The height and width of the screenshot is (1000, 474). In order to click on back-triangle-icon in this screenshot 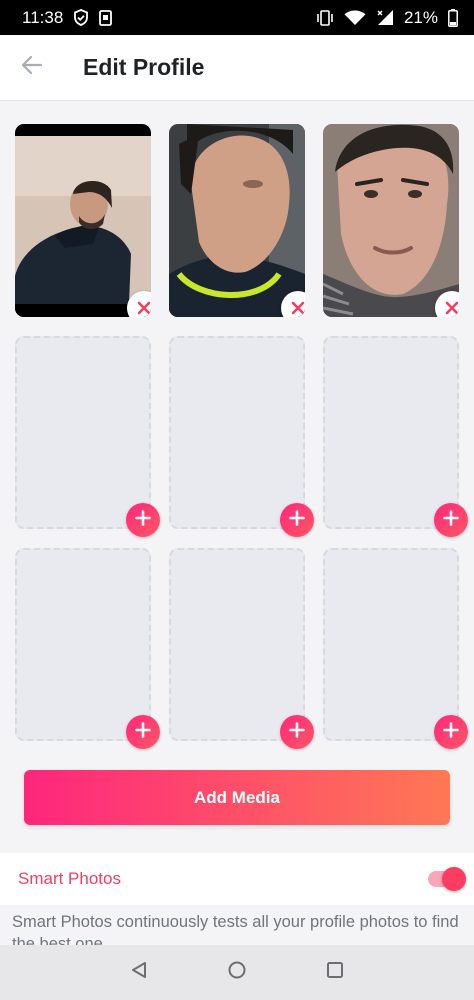, I will do `click(139, 972)`.